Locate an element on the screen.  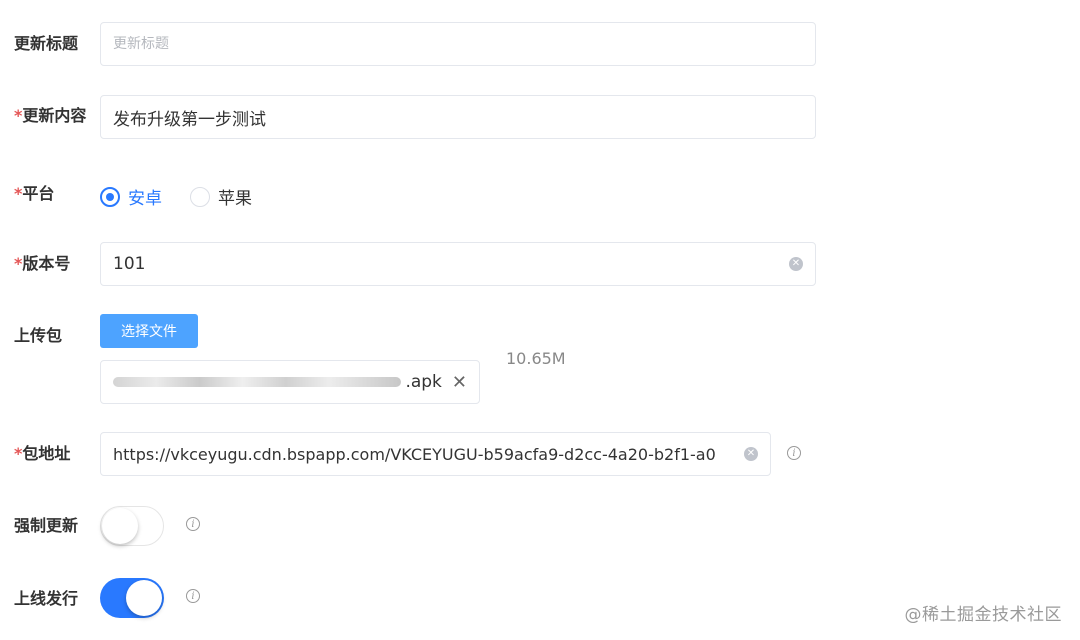
platform-radio-android: 安卓 is located at coordinates (131, 196).